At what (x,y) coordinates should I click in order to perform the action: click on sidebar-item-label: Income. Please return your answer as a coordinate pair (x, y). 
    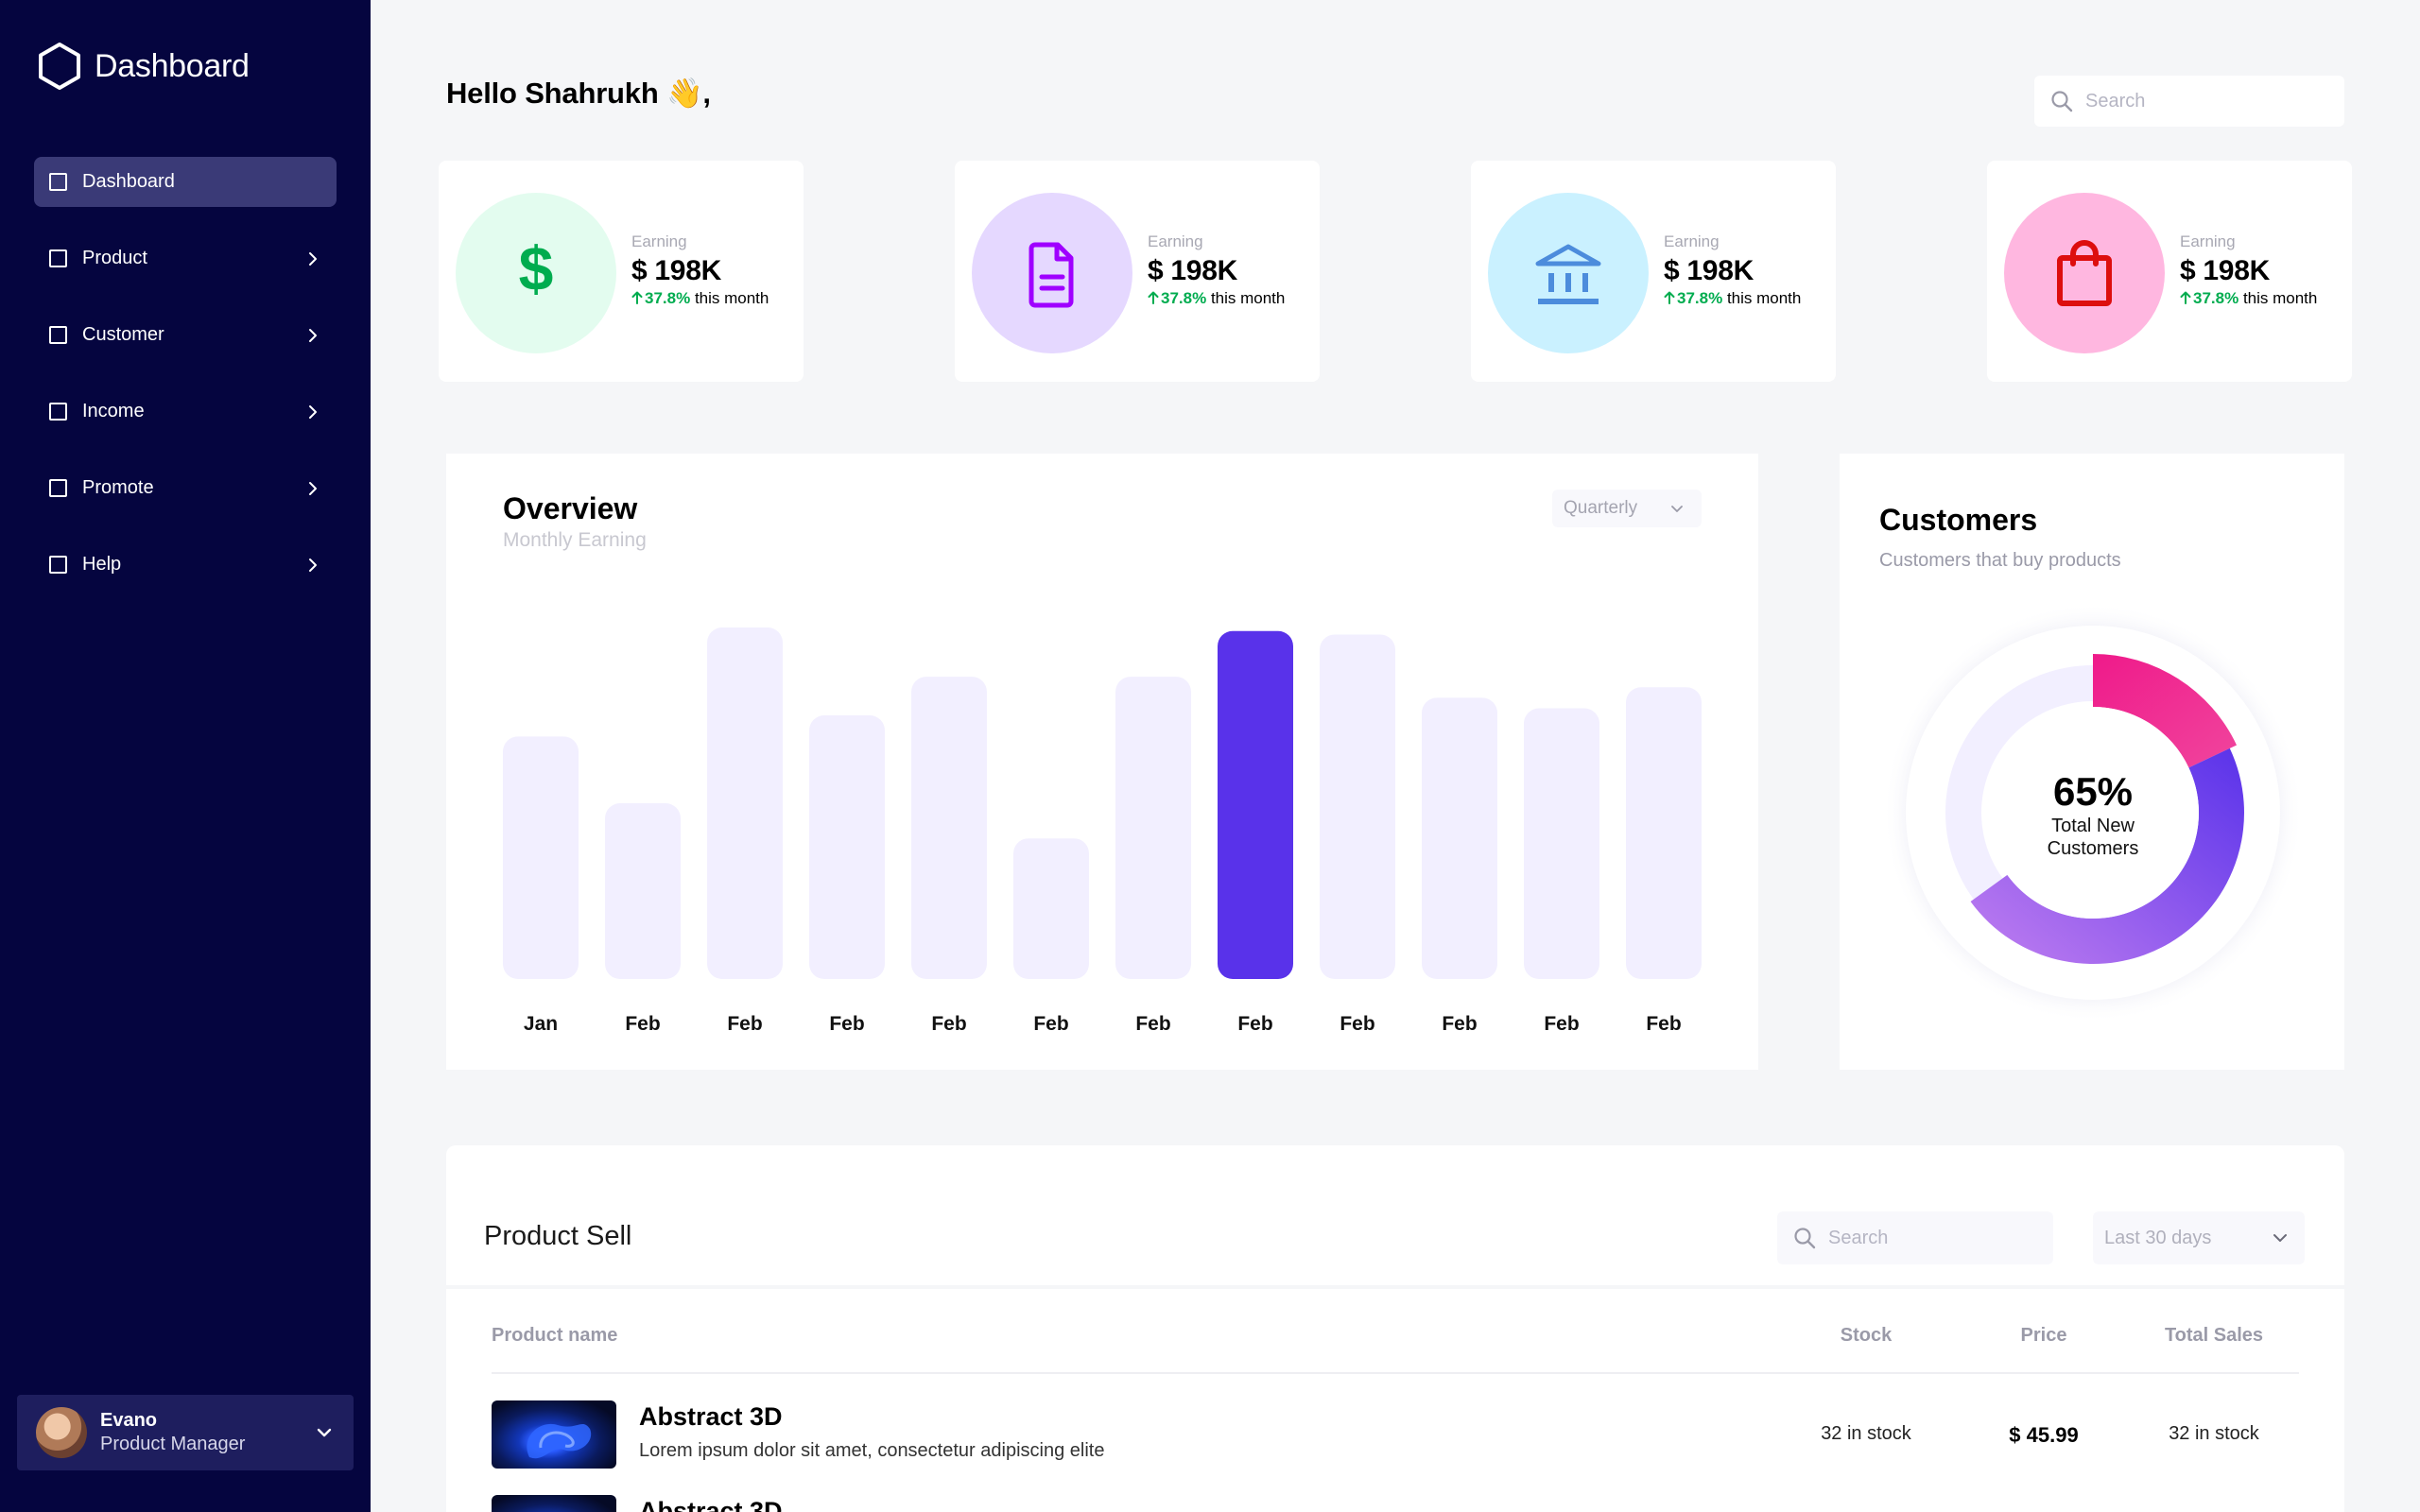
    Looking at the image, I should click on (113, 411).